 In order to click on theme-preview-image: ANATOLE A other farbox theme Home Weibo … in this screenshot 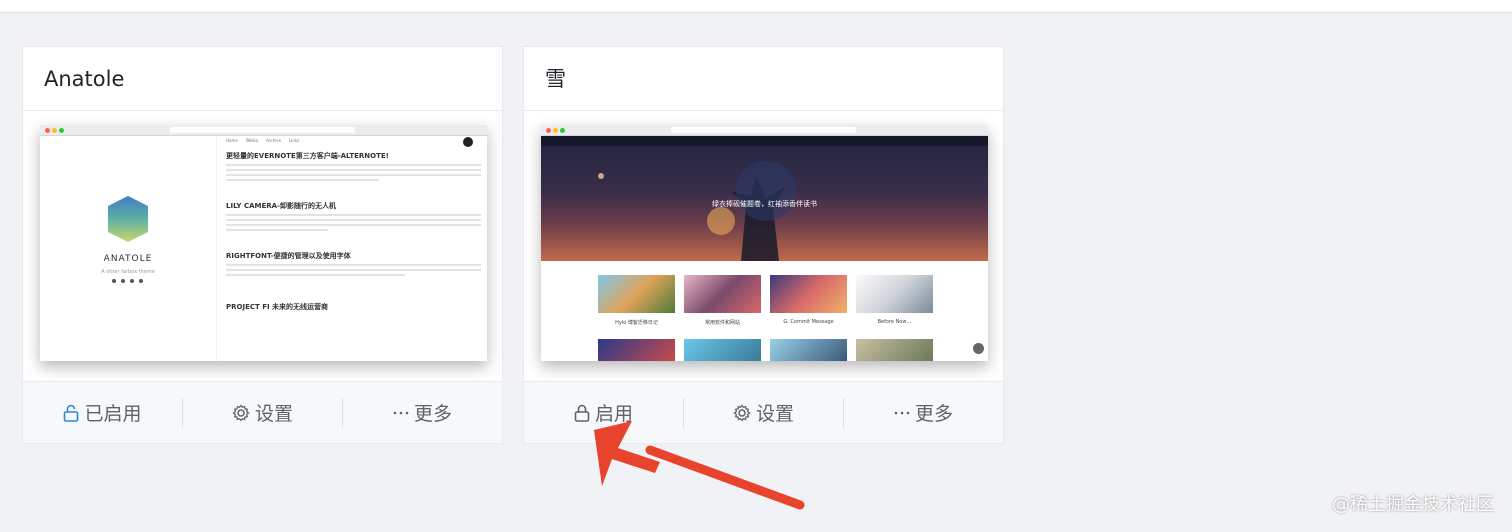, I will do `click(263, 243)`.